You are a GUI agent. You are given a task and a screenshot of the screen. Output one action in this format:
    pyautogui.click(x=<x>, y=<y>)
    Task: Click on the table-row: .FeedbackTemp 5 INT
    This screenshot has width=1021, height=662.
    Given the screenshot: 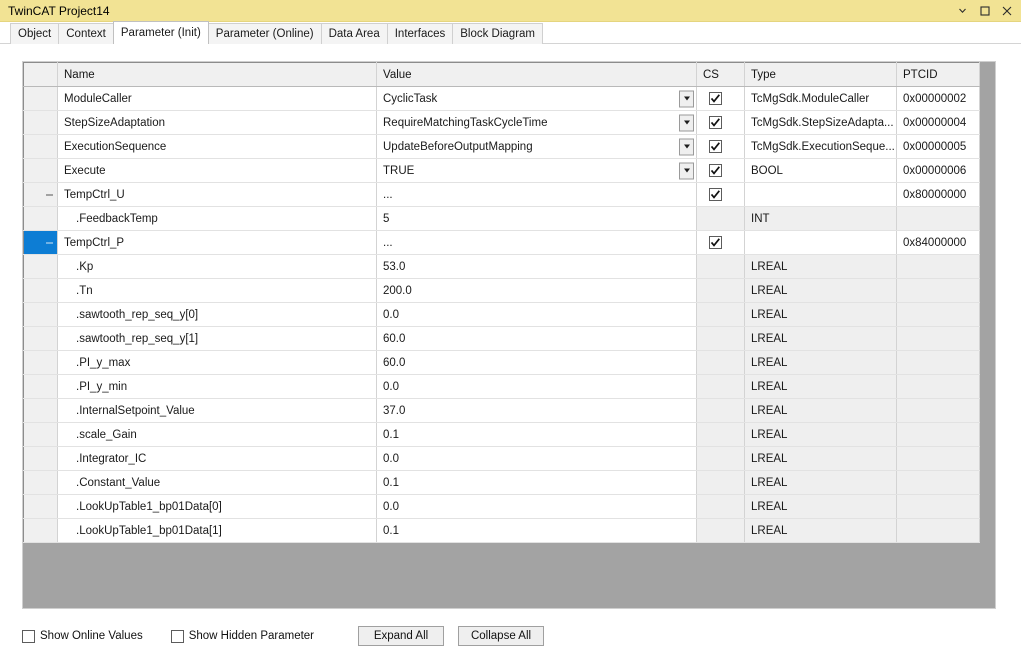 What is the action you would take?
    pyautogui.click(x=501, y=218)
    